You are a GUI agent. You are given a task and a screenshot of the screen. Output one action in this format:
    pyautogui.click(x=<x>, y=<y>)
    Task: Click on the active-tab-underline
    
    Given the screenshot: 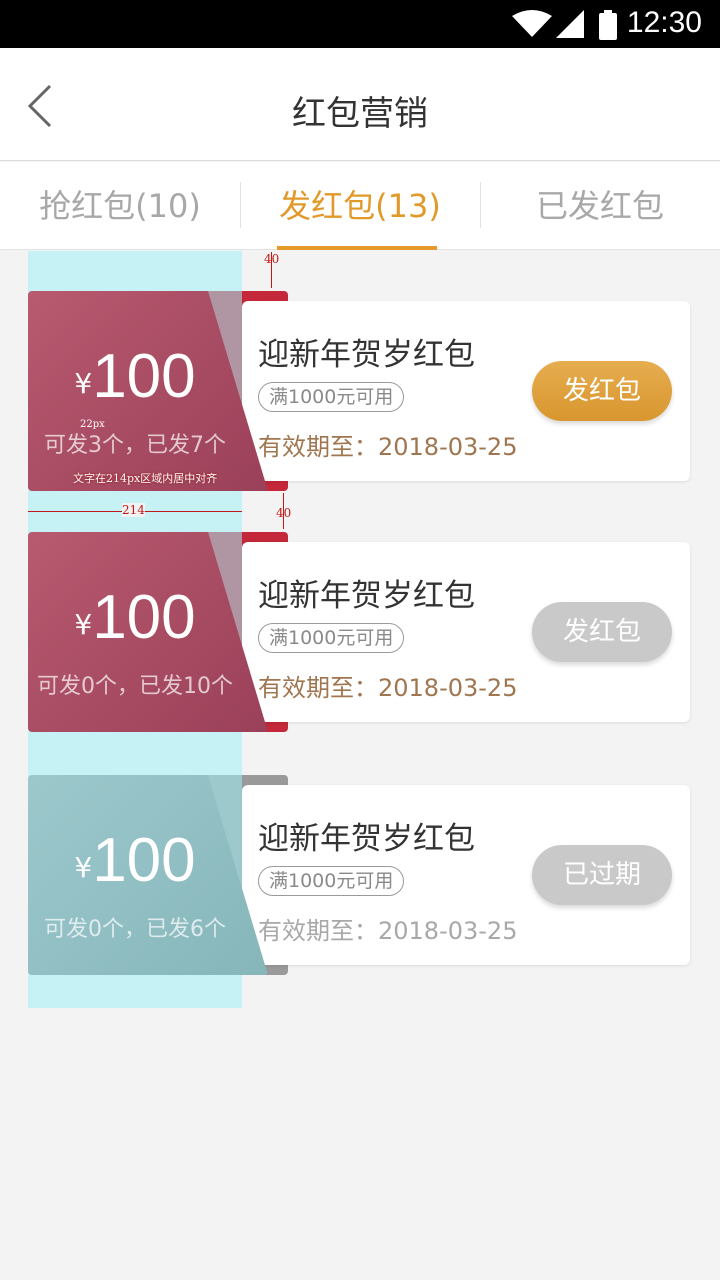 What is the action you would take?
    pyautogui.click(x=357, y=248)
    